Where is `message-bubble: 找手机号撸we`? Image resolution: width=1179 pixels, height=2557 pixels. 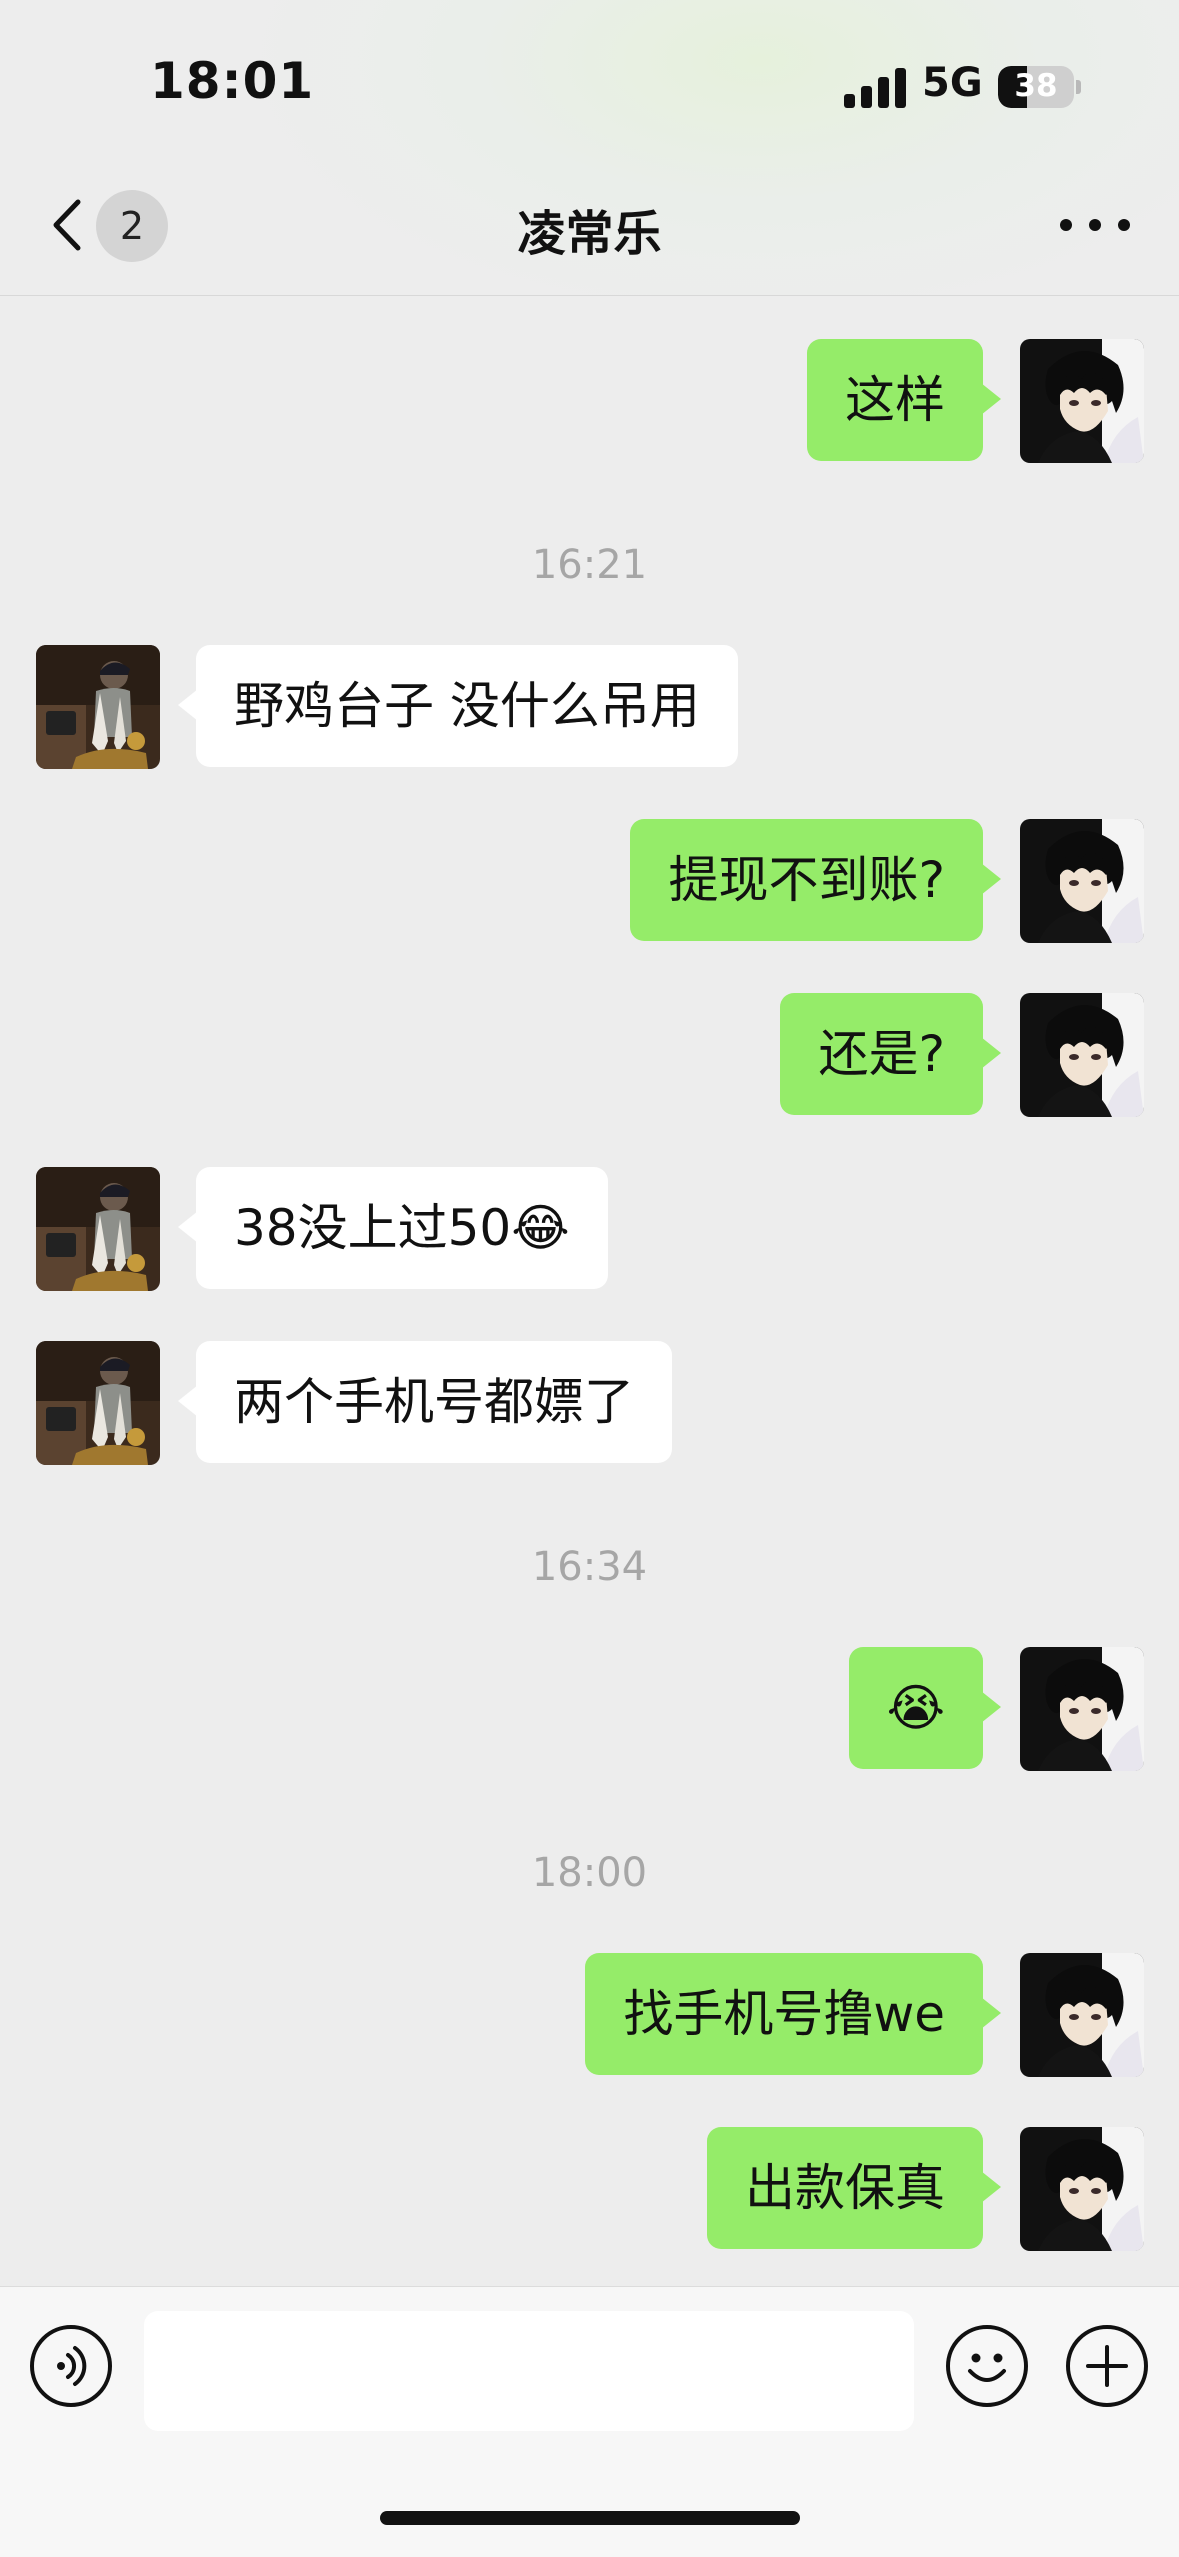 message-bubble: 找手机号撸we is located at coordinates (793, 2014).